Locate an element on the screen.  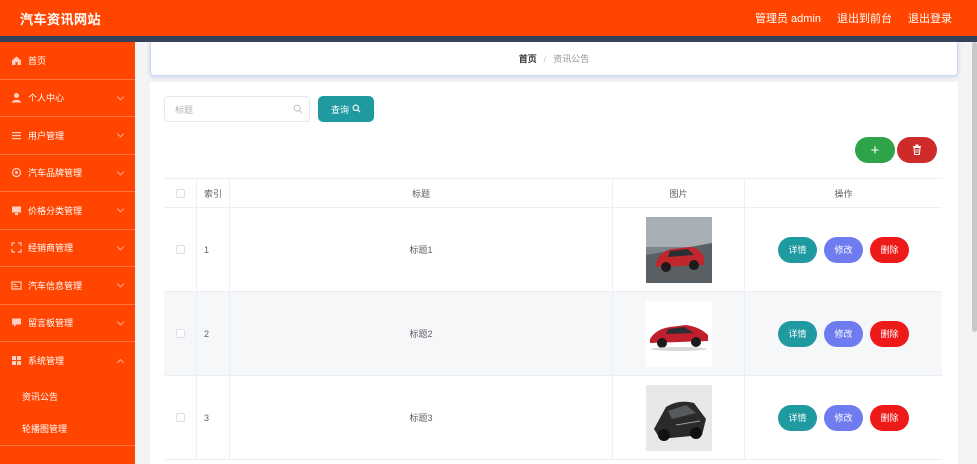
search-input: 标题 is located at coordinates (237, 109).